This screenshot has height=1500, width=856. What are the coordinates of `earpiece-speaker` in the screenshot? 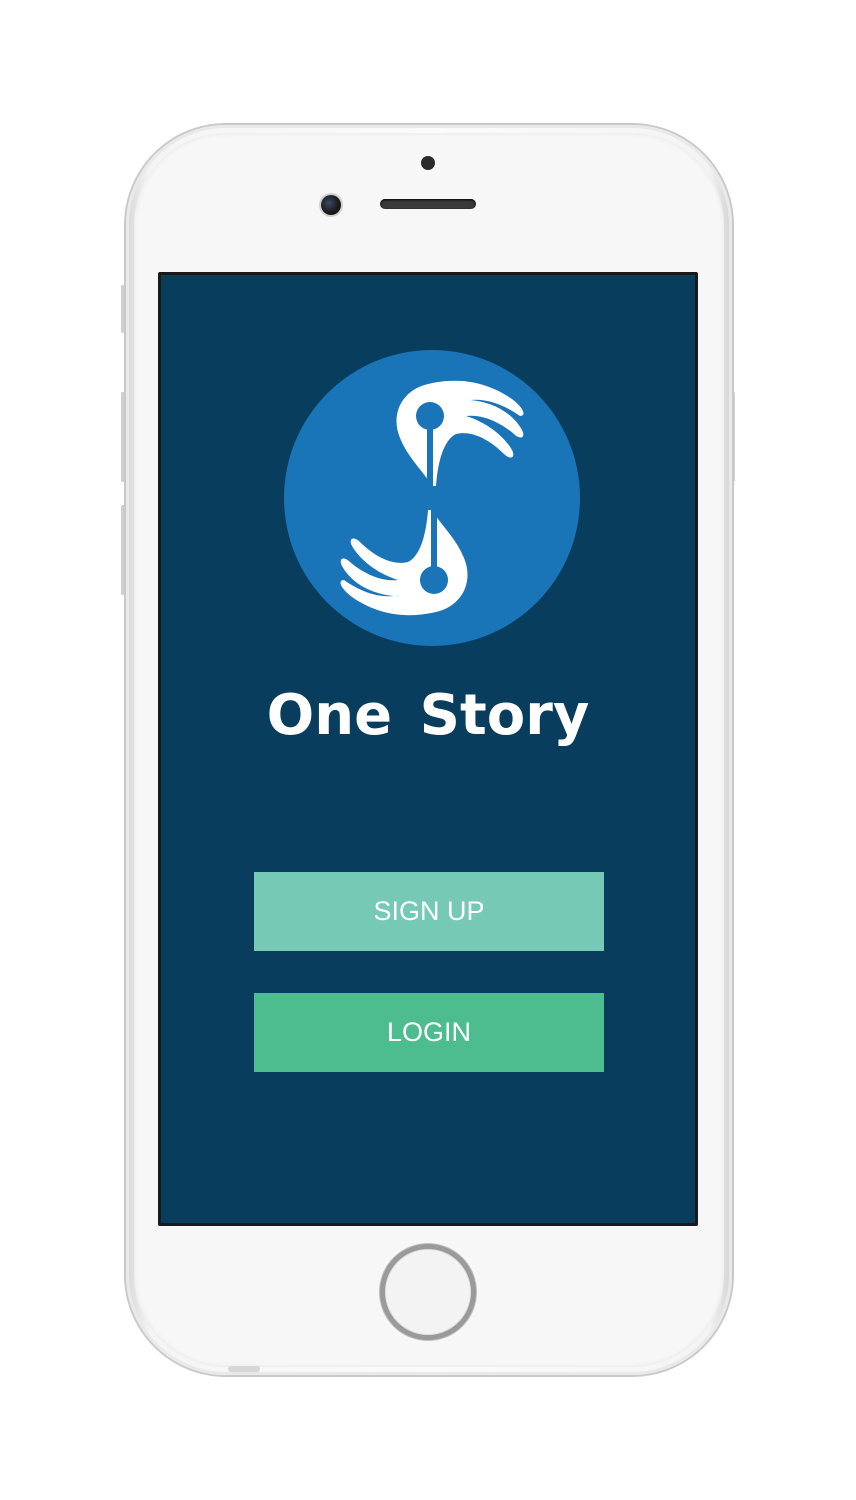 It's located at (428, 204).